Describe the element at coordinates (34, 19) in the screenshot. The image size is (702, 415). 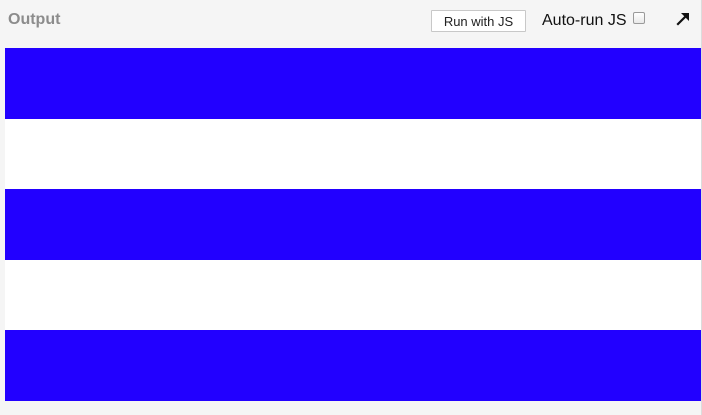
I see `panel-title: Output` at that location.